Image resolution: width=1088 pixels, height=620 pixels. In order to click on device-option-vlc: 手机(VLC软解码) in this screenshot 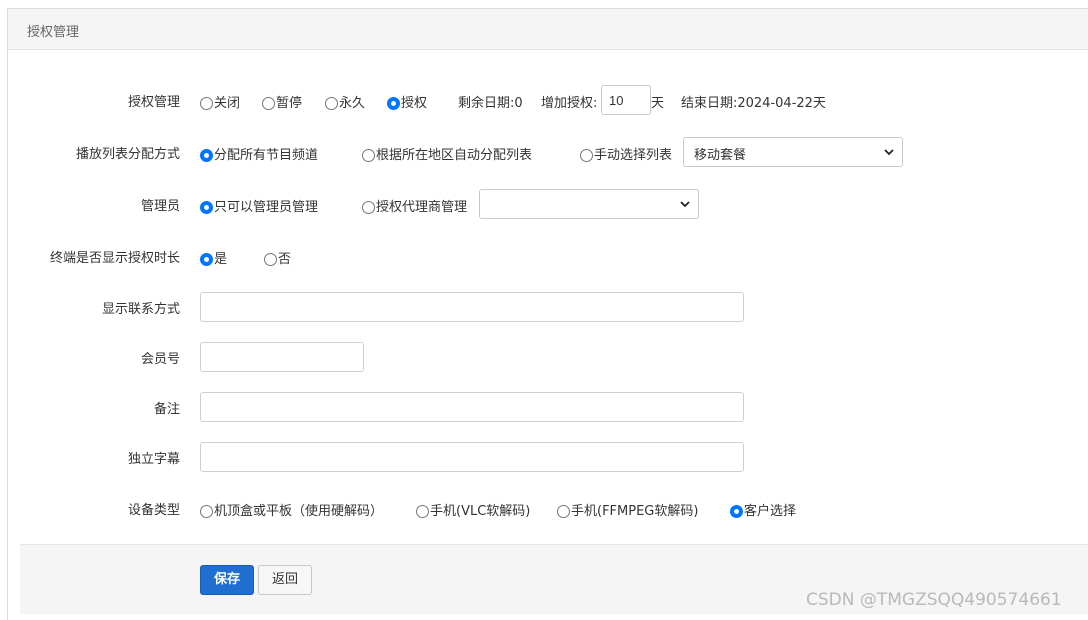, I will do `click(473, 509)`.